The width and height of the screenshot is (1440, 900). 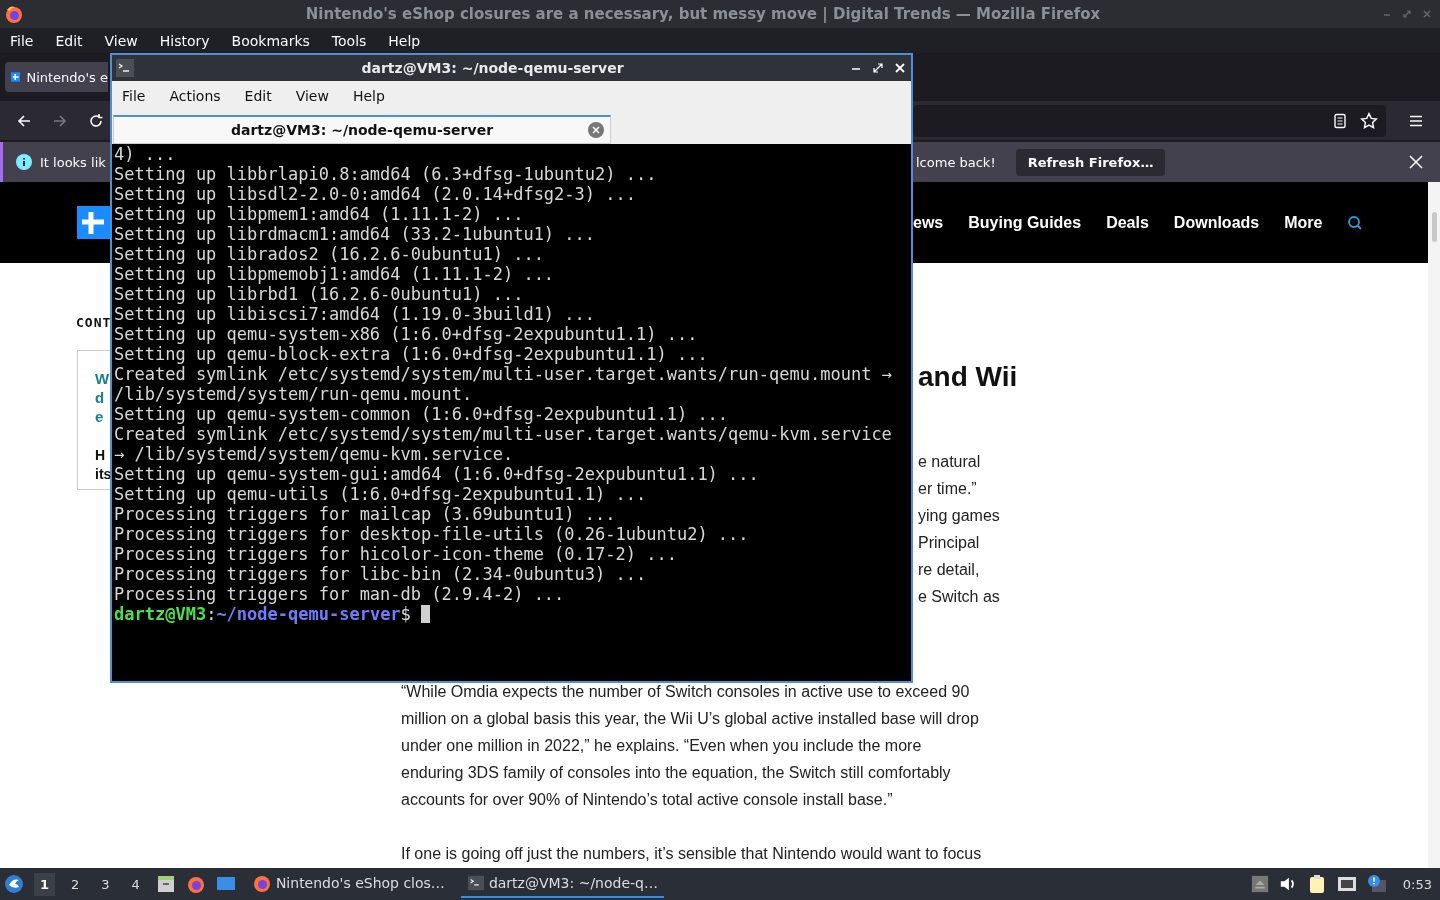 What do you see at coordinates (703, 14) in the screenshot?
I see `window-title: Nintendo's eShop closures are a necessary, but messy move | Digital Trends — Mozilla Firefox` at bounding box center [703, 14].